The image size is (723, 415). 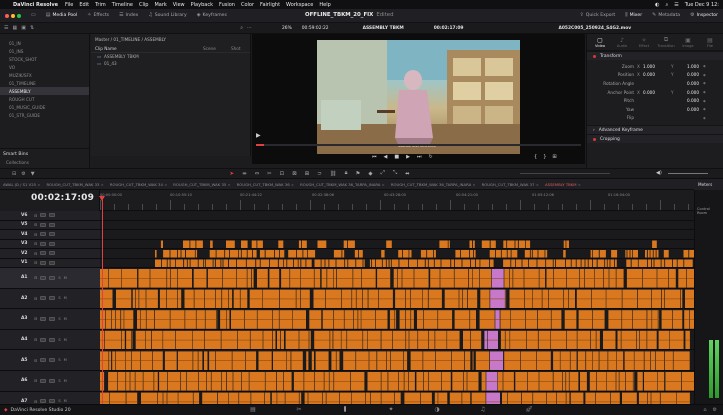 I want to click on timeline-view-options-icon: ⊟, so click(x=14, y=174).